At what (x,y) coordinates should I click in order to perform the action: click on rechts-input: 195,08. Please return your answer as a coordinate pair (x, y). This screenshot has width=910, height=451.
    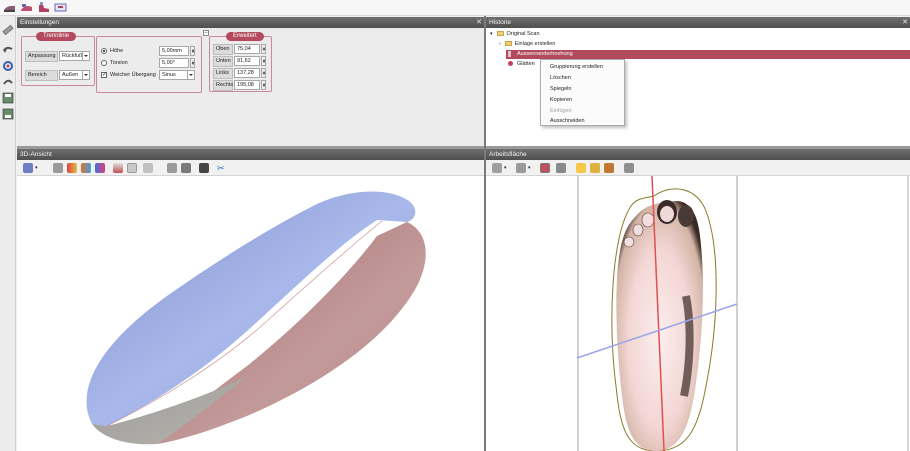
    Looking at the image, I should click on (247, 85).